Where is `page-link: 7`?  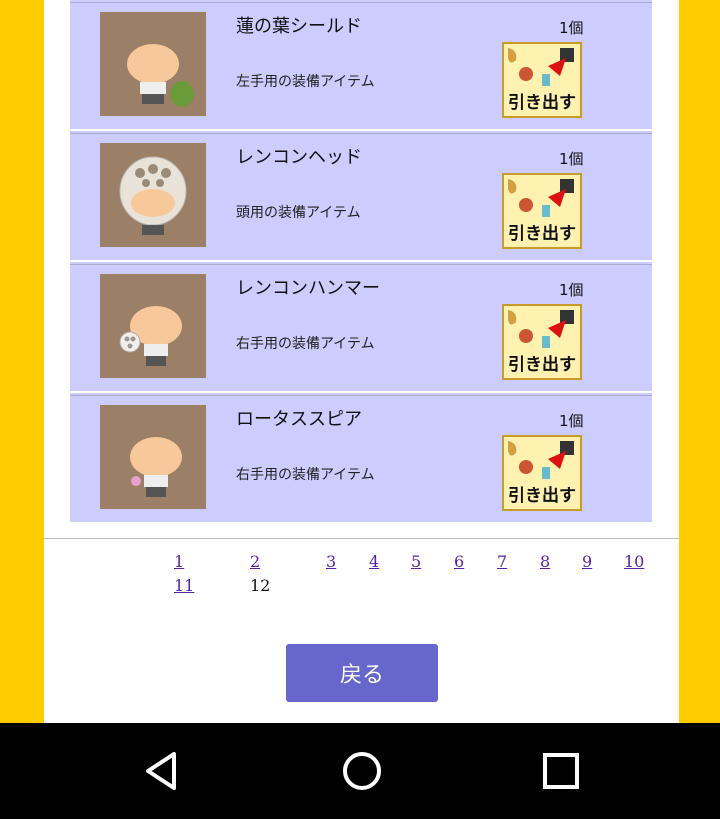 page-link: 7 is located at coordinates (502, 561).